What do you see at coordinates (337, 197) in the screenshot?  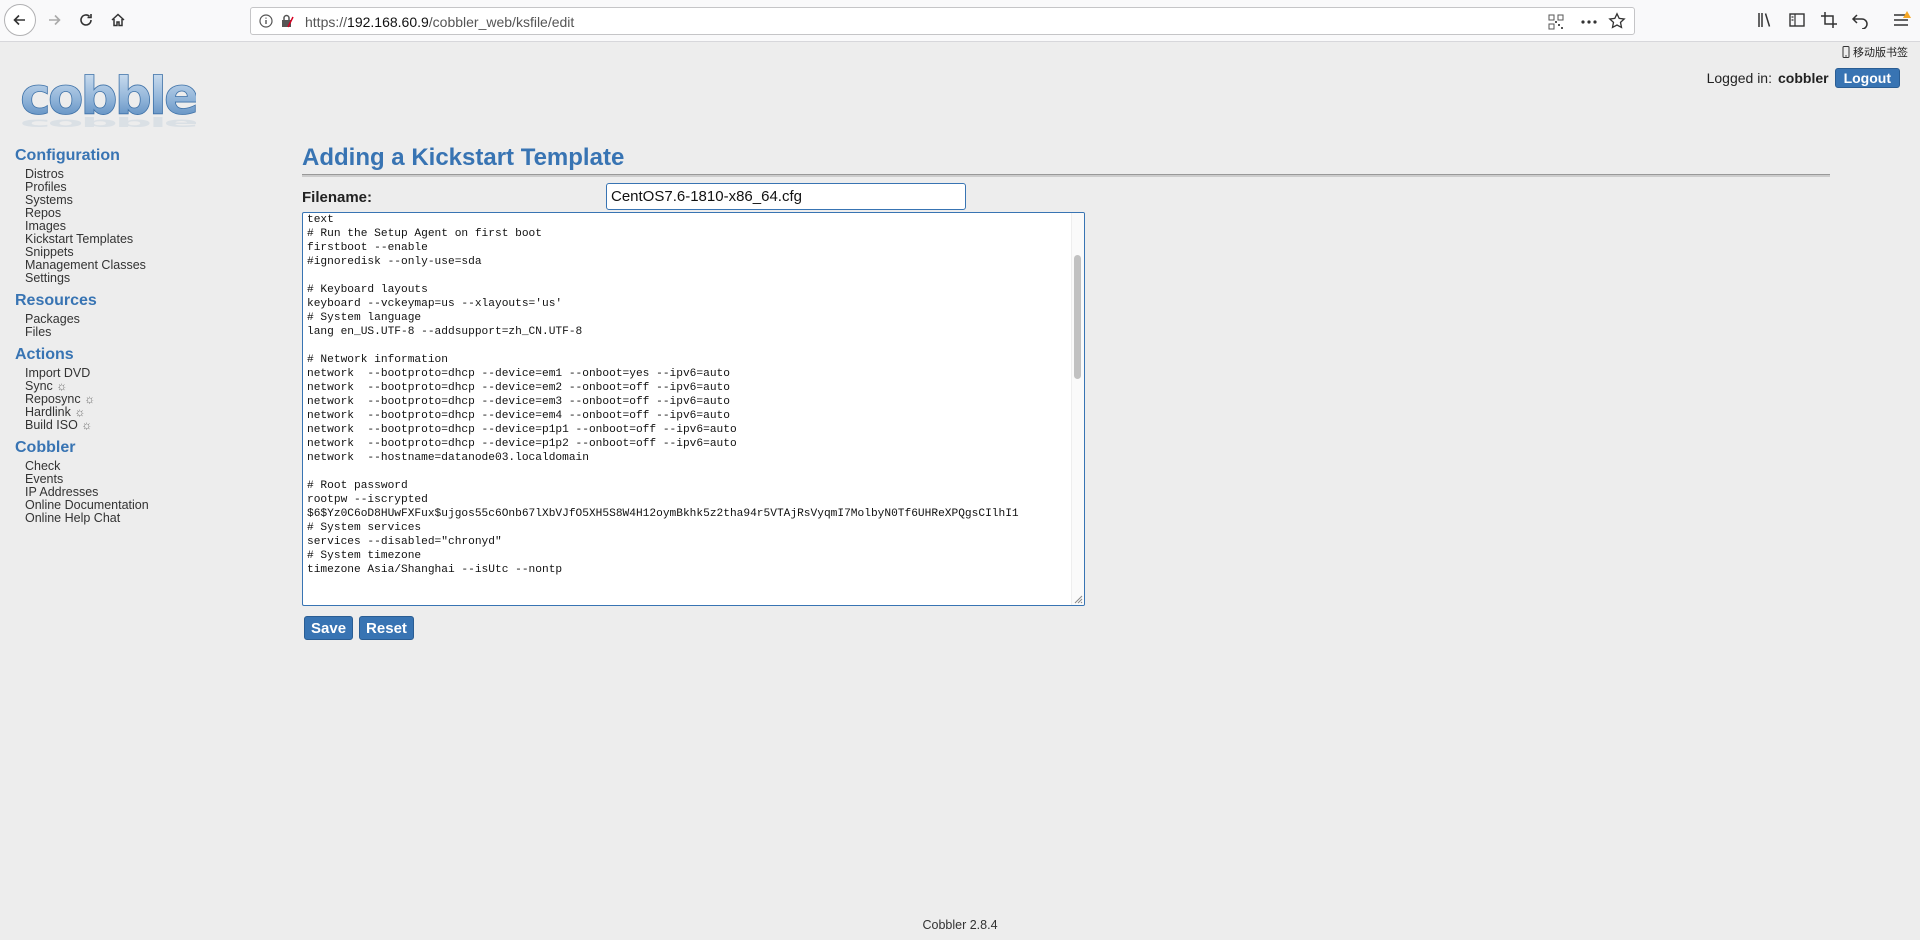 I see `filename-label: Filename:` at bounding box center [337, 197].